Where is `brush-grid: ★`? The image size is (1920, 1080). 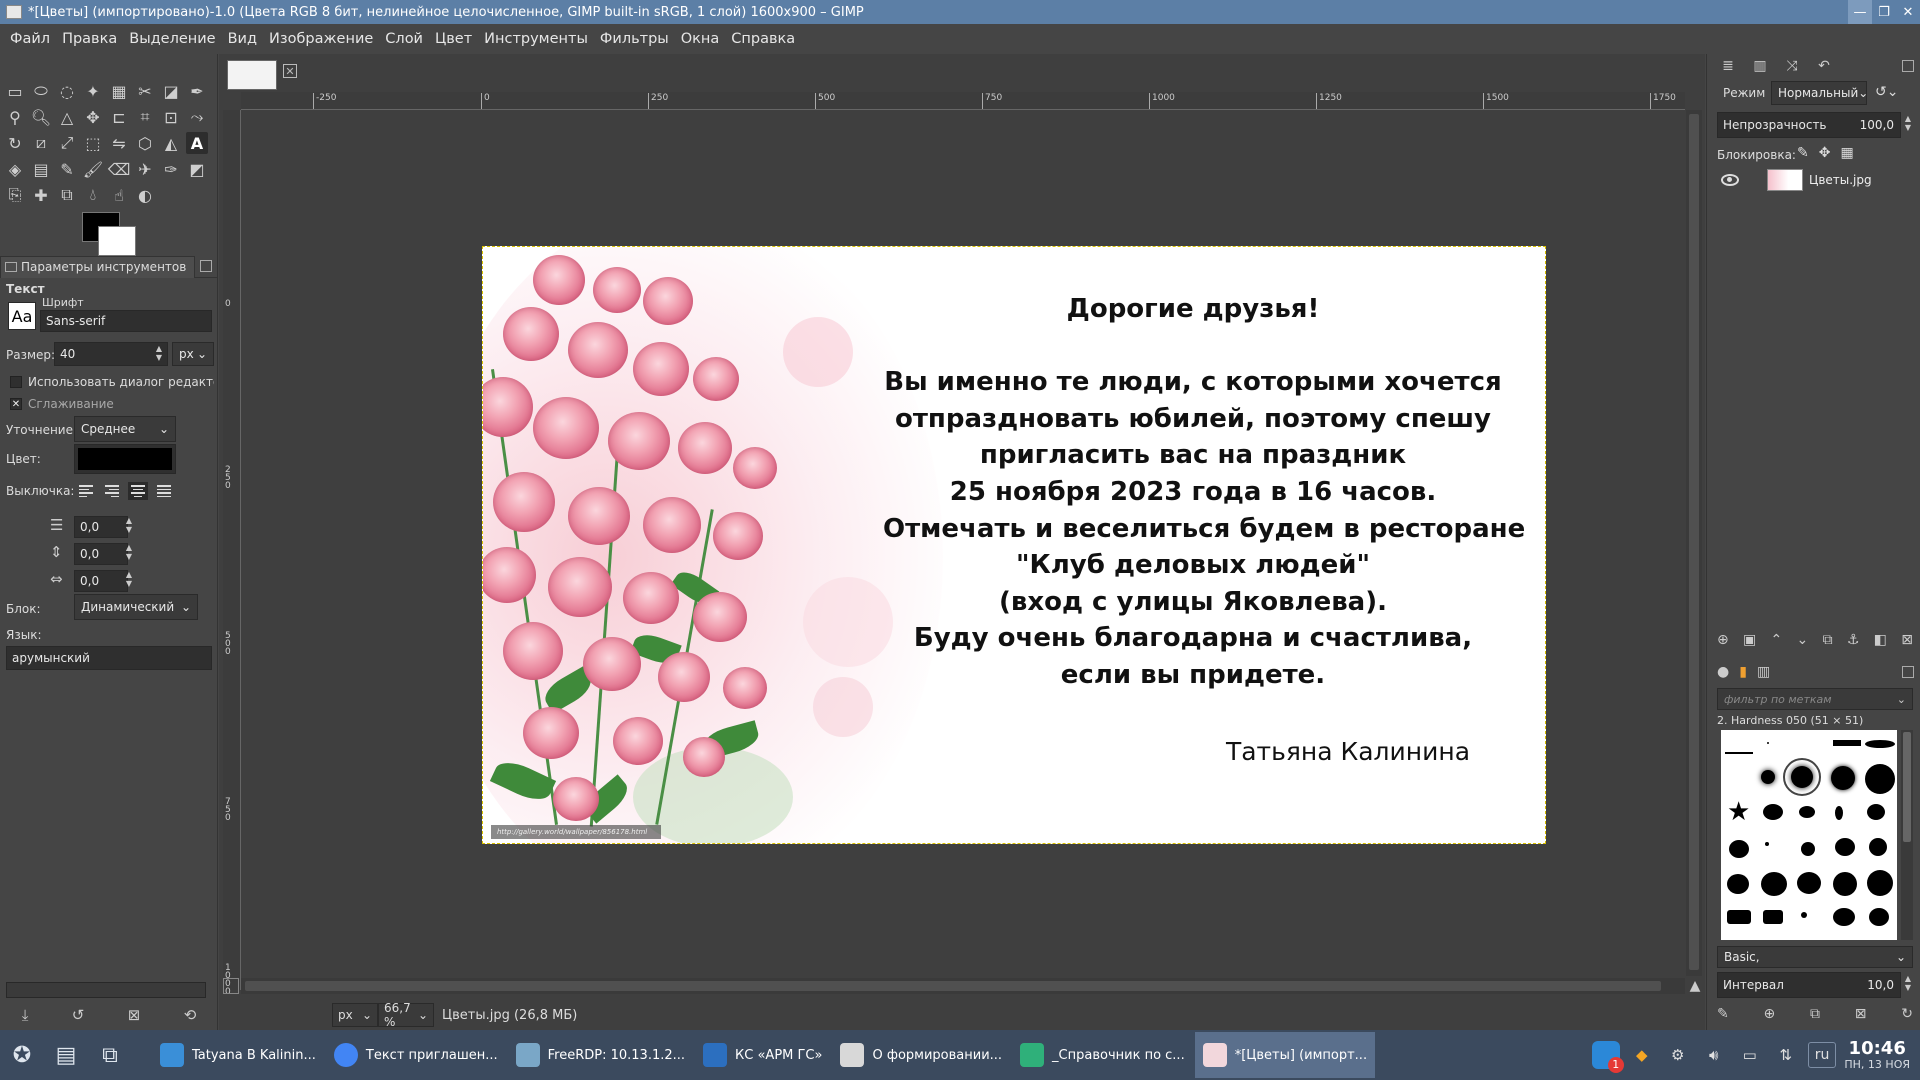
brush-grid: ★ is located at coordinates (1809, 835).